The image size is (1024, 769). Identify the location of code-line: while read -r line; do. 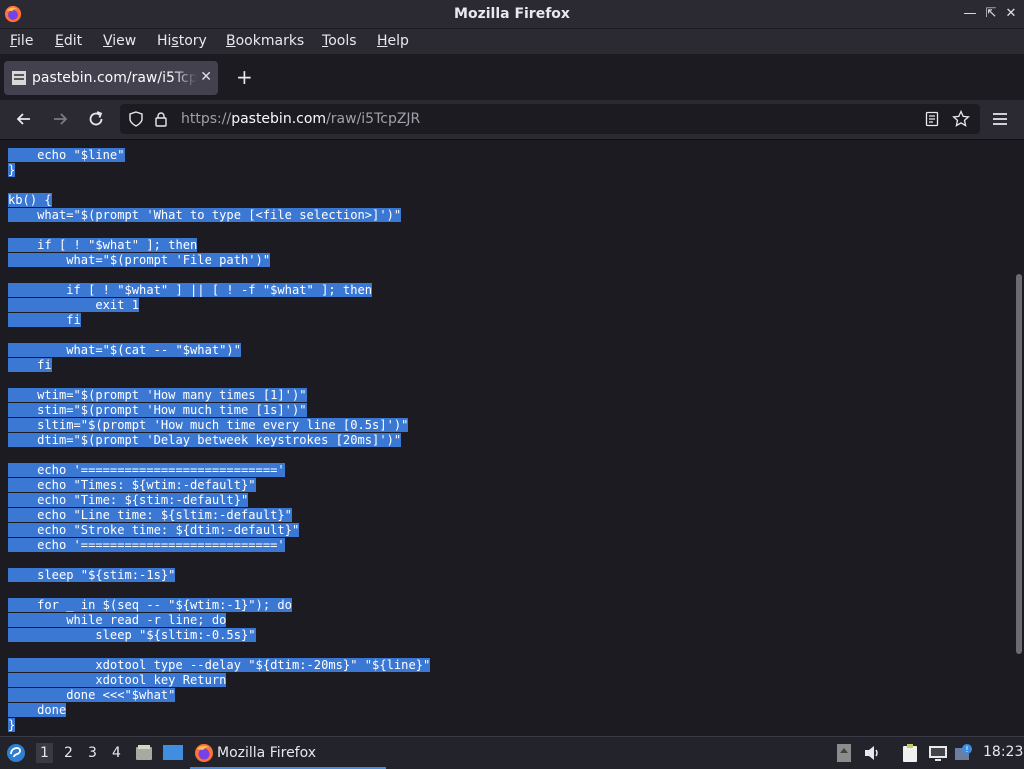
(117, 620).